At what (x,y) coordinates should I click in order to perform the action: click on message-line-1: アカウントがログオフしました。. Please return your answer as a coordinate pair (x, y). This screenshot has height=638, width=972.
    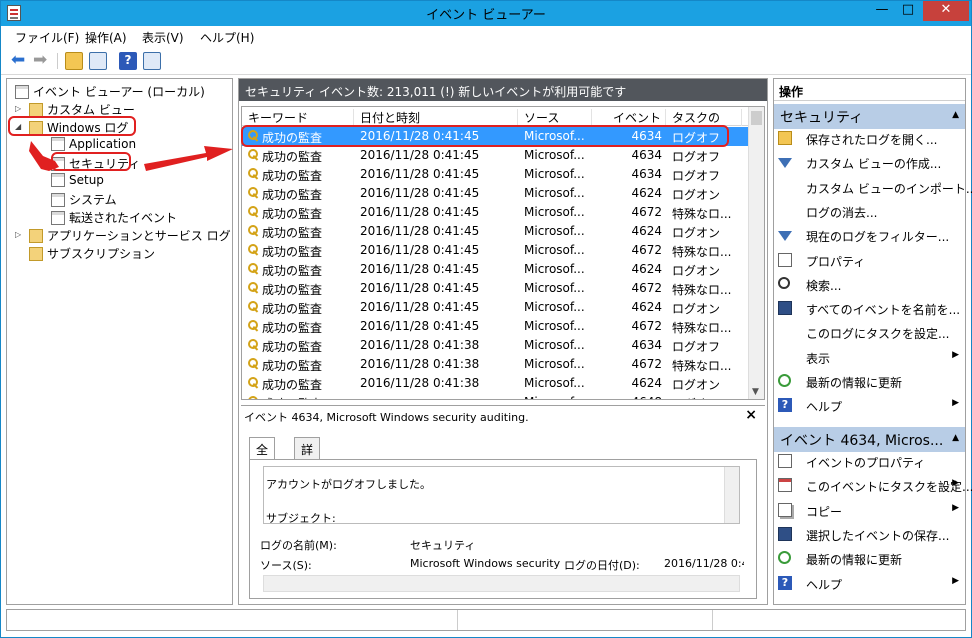
    Looking at the image, I should click on (348, 484).